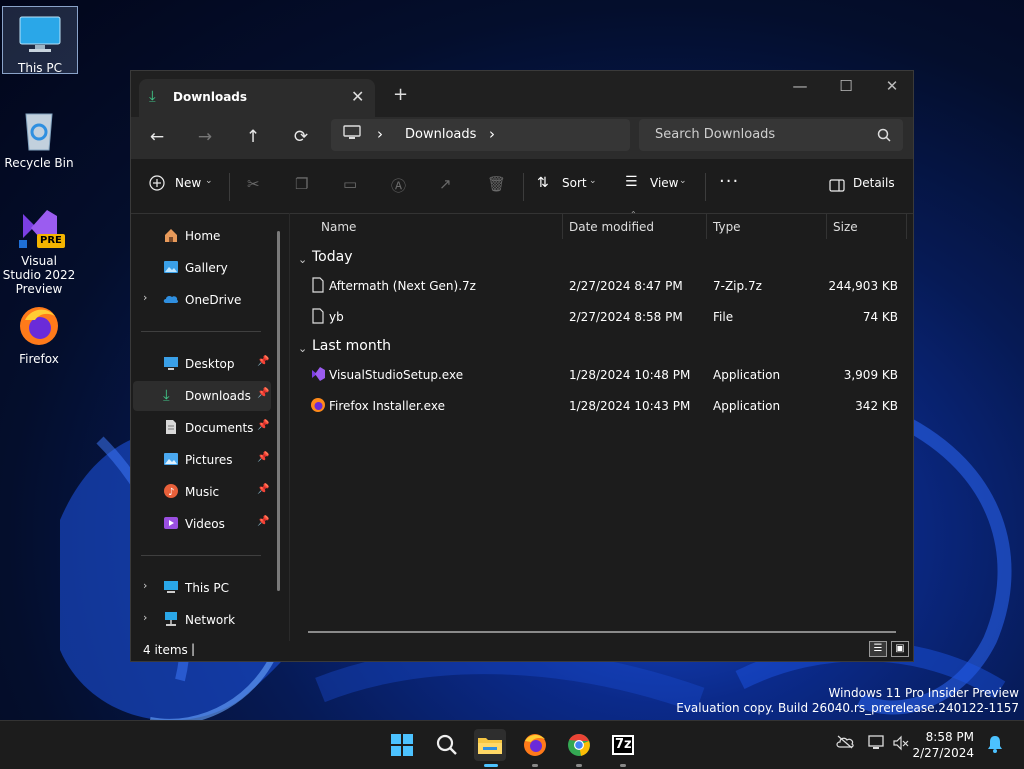  What do you see at coordinates (900, 649) in the screenshot?
I see `tiles-view-toggle: ▣` at bounding box center [900, 649].